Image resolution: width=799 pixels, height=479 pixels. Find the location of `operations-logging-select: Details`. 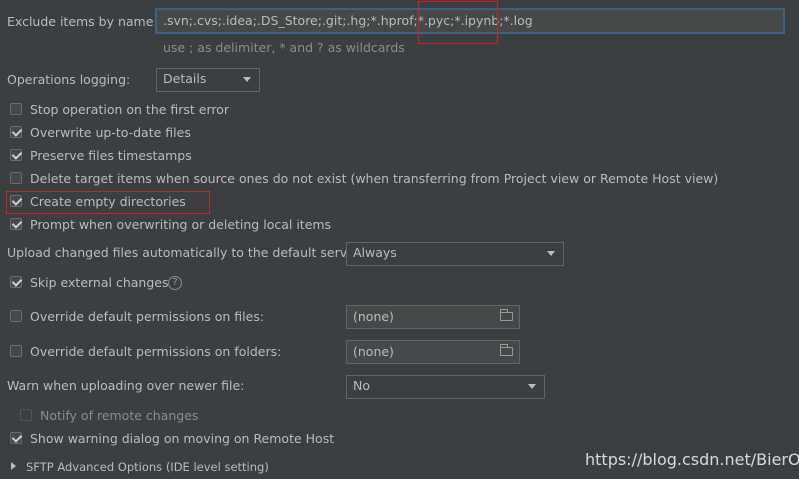

operations-logging-select: Details is located at coordinates (208, 80).